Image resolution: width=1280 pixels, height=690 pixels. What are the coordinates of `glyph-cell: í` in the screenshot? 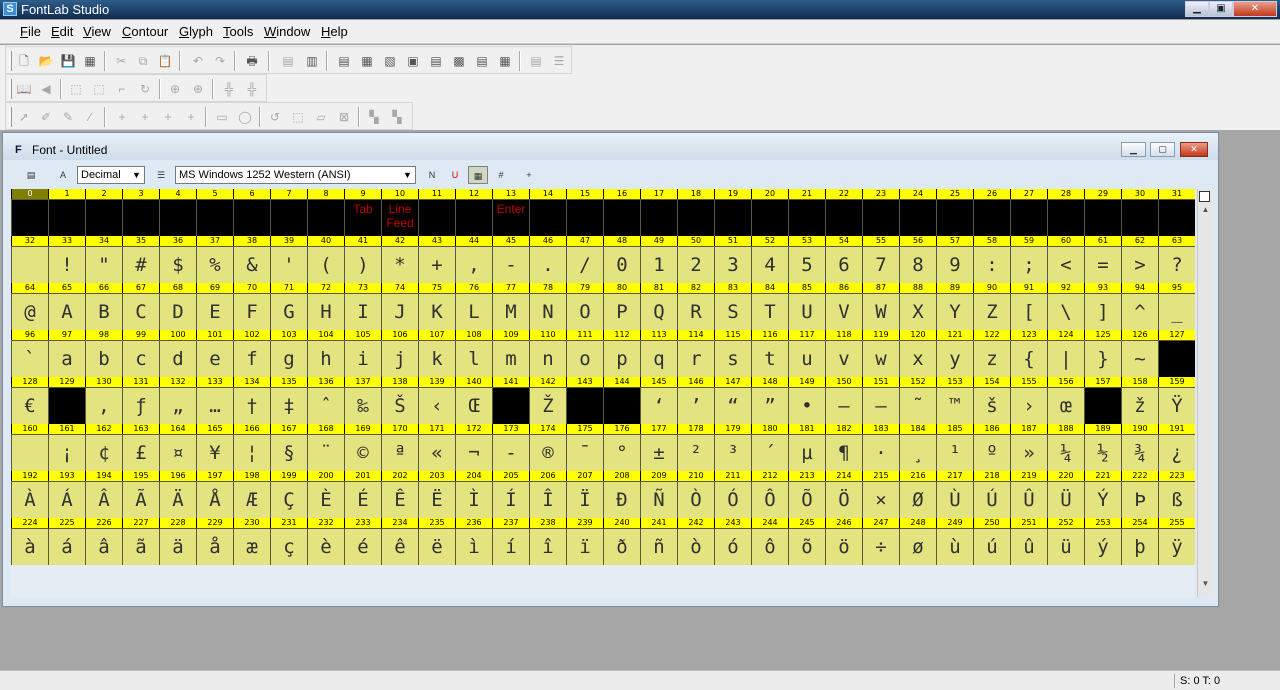 It's located at (510, 546).